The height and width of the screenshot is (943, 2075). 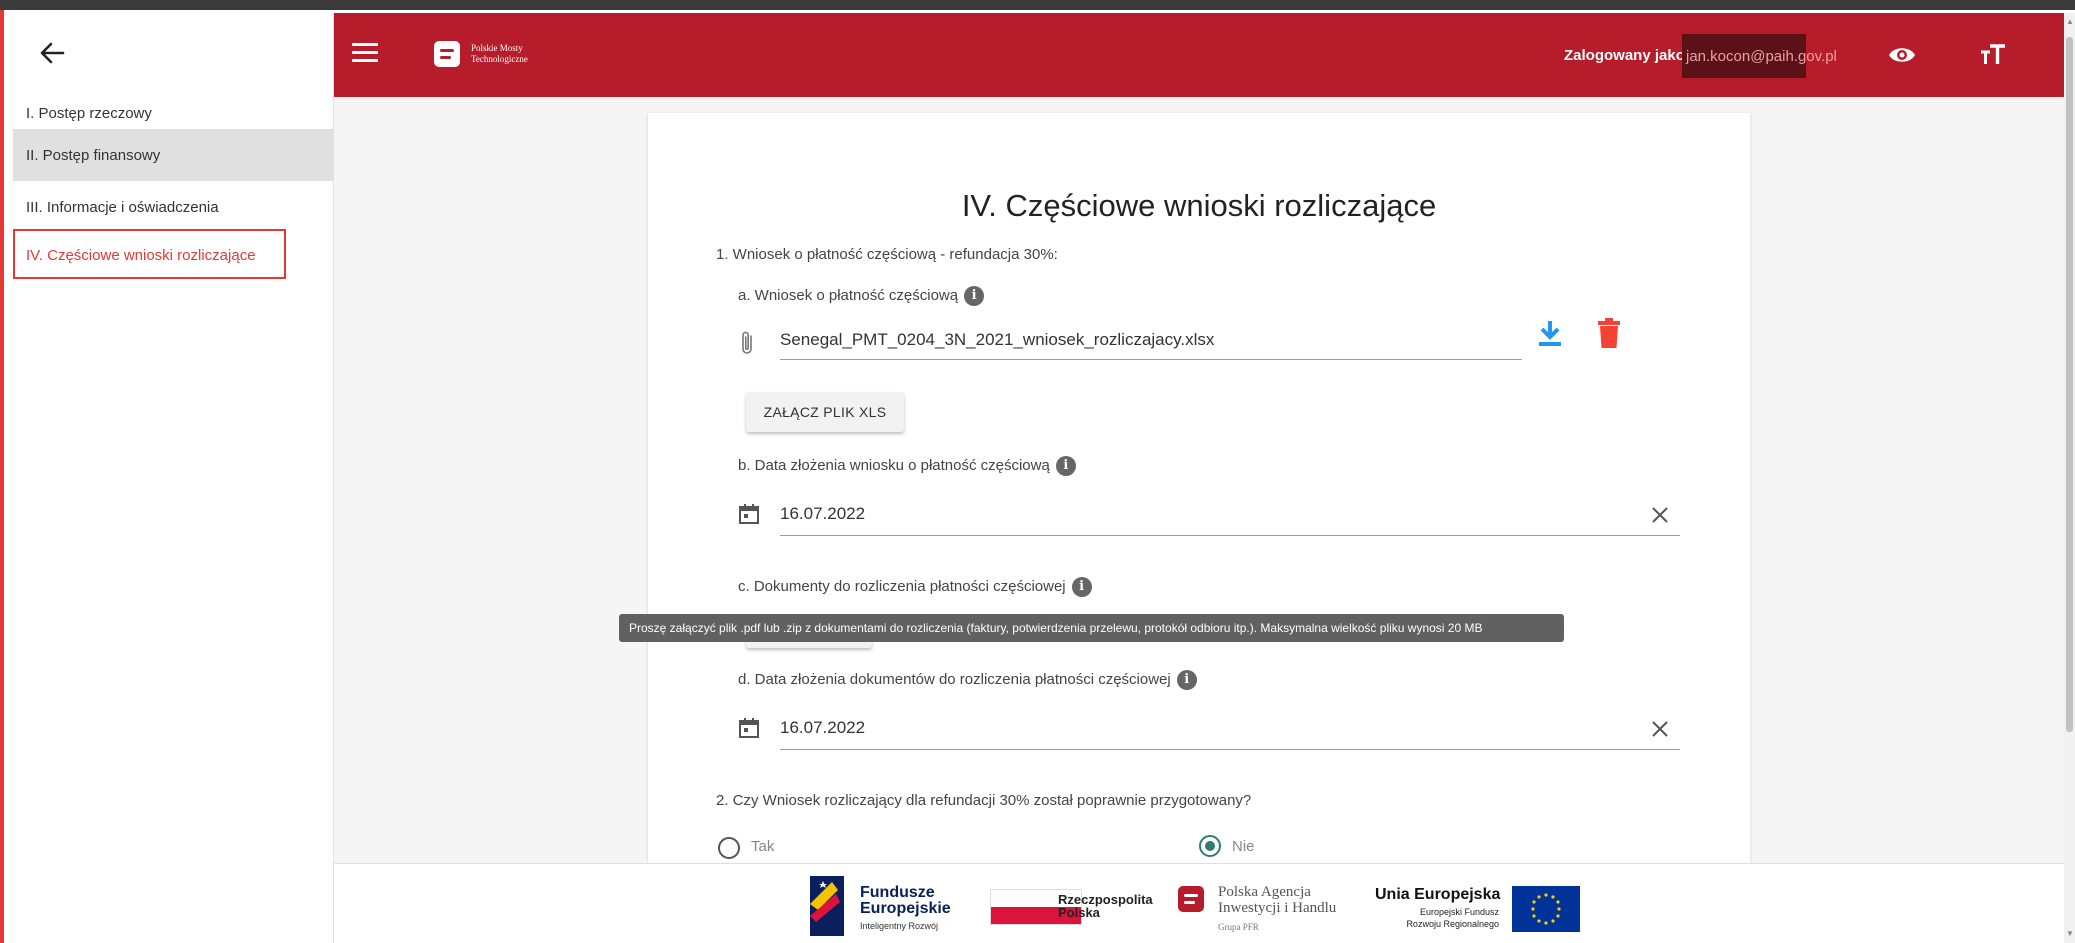 I want to click on radio-tak-label: Tak, so click(x=763, y=846).